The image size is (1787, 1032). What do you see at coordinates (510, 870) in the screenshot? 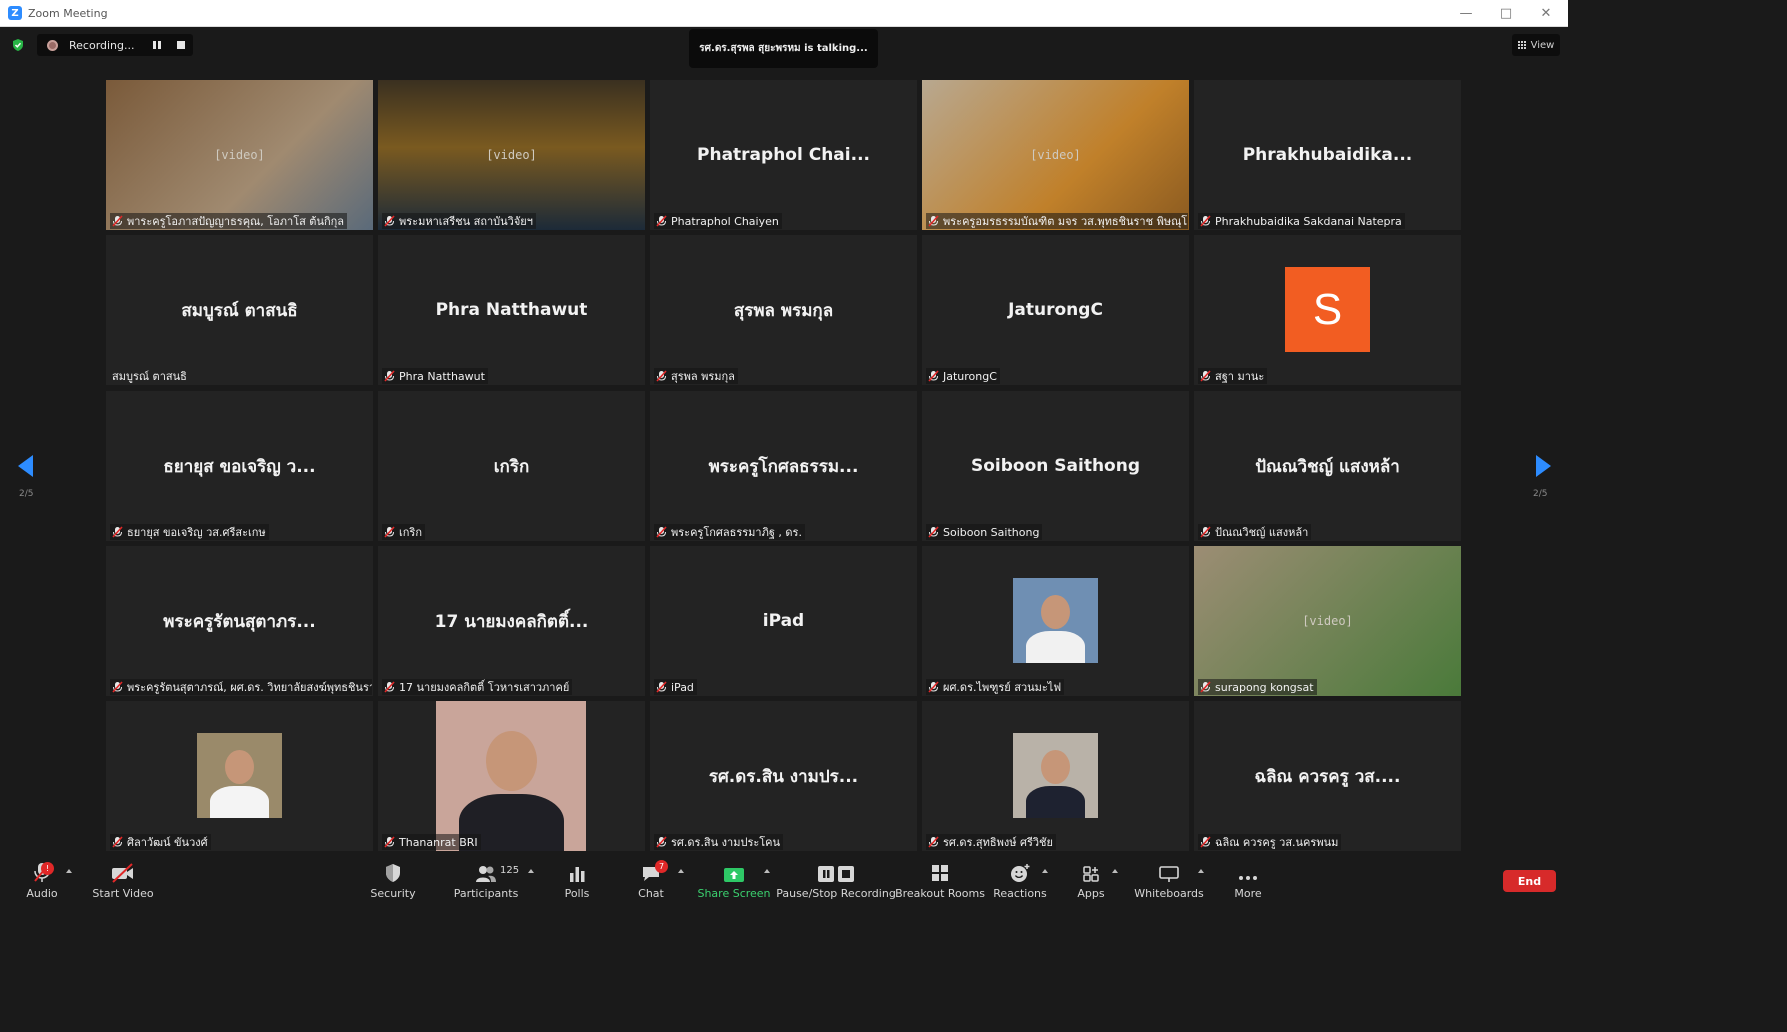
I see `participants-count: 125` at bounding box center [510, 870].